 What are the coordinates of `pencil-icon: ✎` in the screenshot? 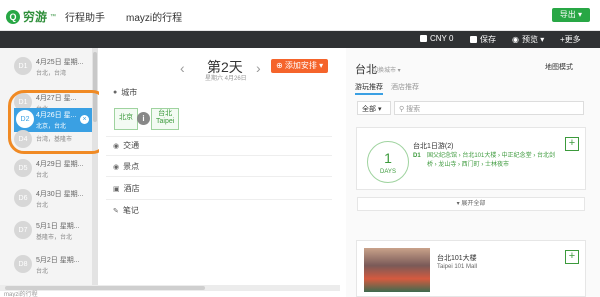 It's located at (116, 211).